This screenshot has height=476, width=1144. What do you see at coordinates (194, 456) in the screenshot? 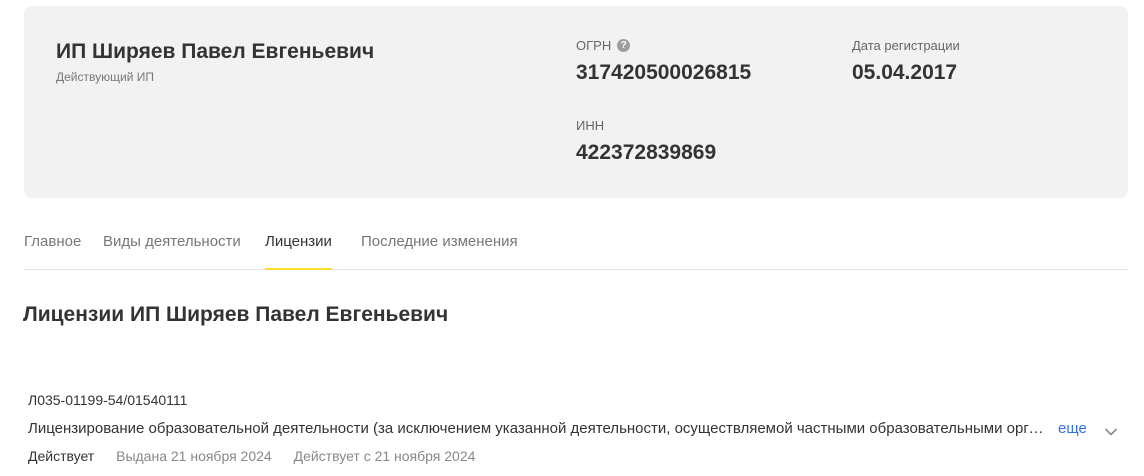
I see `license-issued: Выдана 21 ноября 2024` at bounding box center [194, 456].